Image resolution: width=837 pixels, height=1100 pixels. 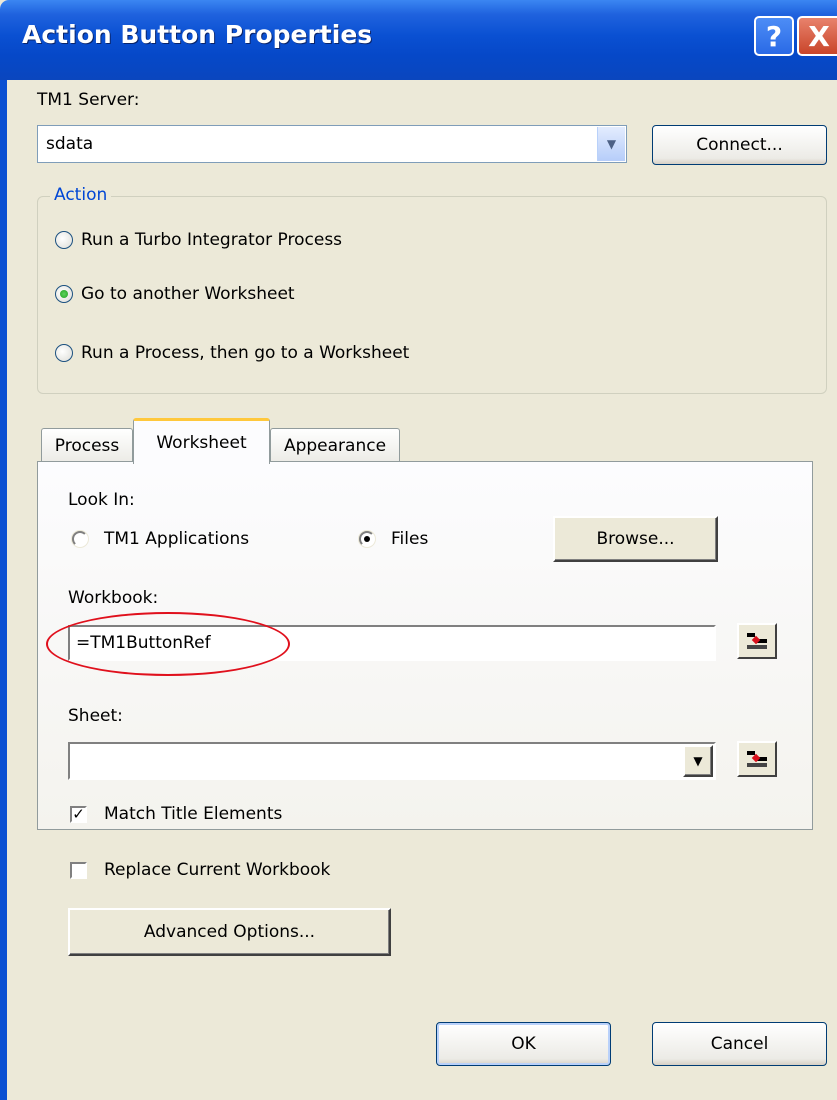 I want to click on radio-label: Run a Turbo Integrator Process, so click(x=212, y=240).